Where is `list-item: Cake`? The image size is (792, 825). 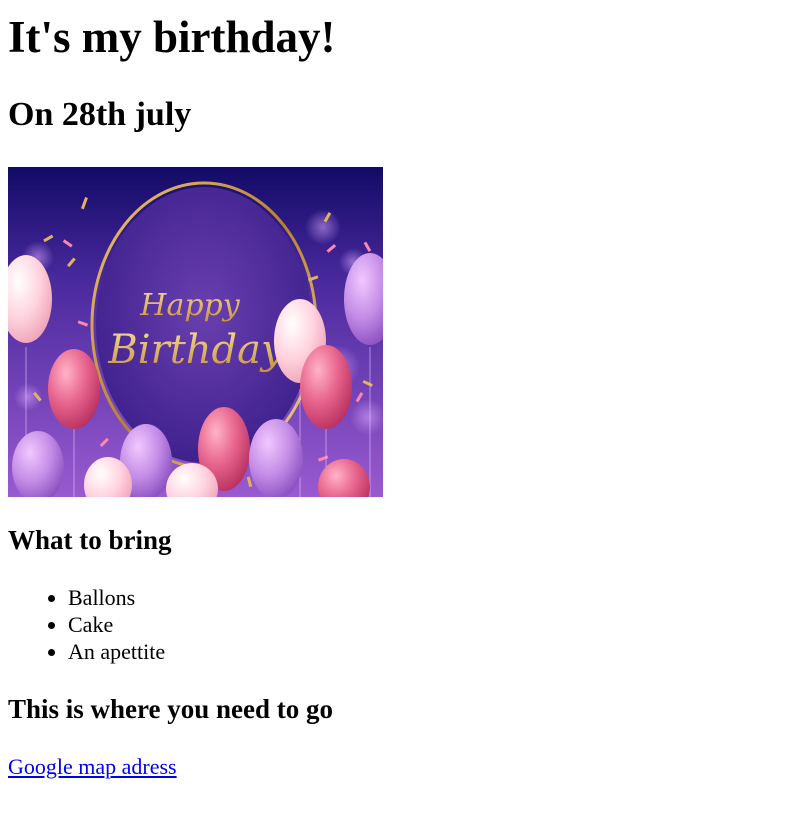
list-item: Cake is located at coordinates (116, 624).